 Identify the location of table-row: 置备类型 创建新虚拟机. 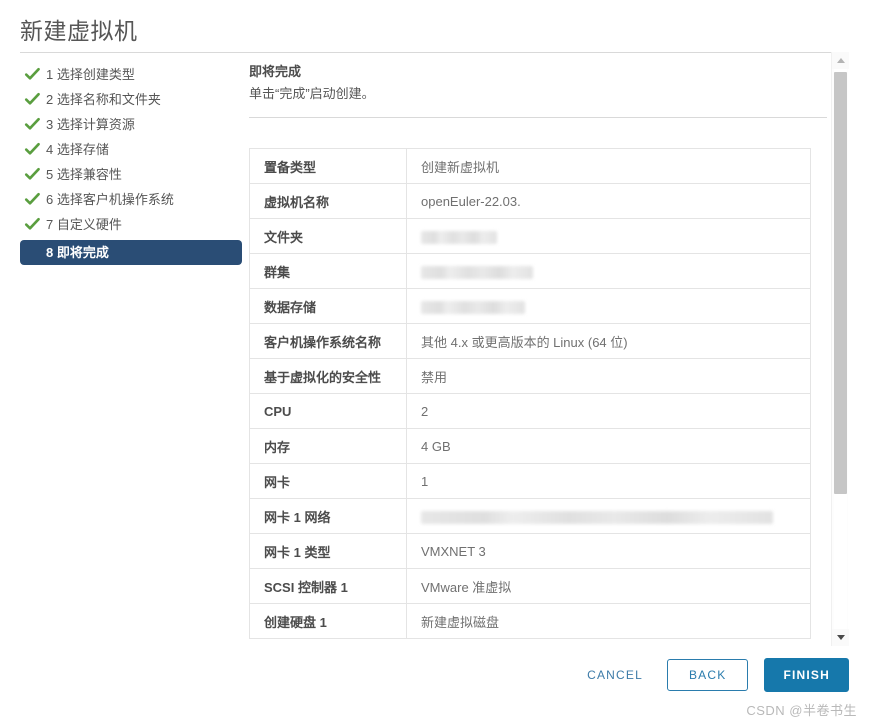
(530, 166).